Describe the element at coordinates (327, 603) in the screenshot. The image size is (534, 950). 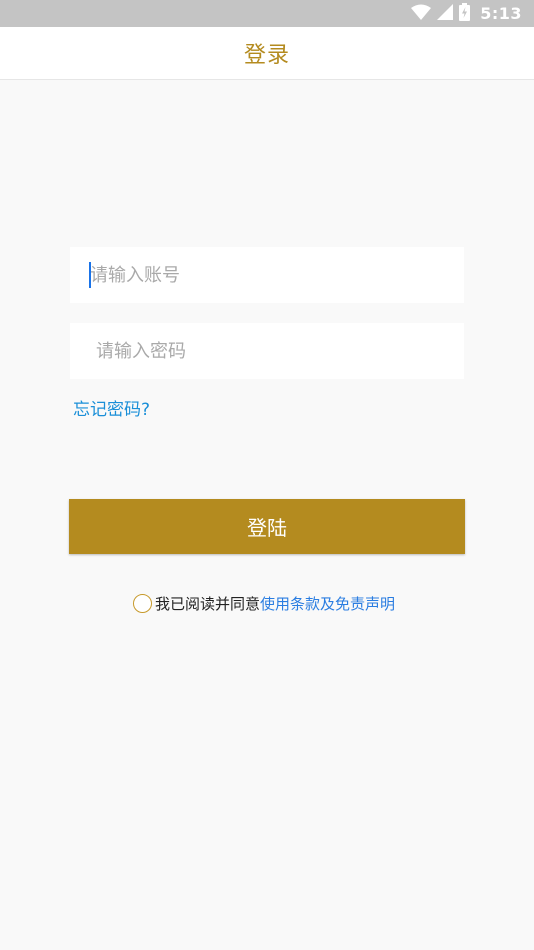
I see `terms-link: 使用条款及免责声明` at that location.